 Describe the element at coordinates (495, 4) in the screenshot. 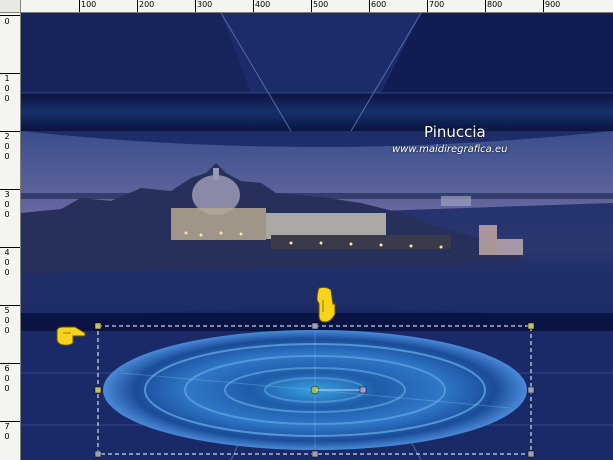

I see `ruler-top-label: 800` at that location.